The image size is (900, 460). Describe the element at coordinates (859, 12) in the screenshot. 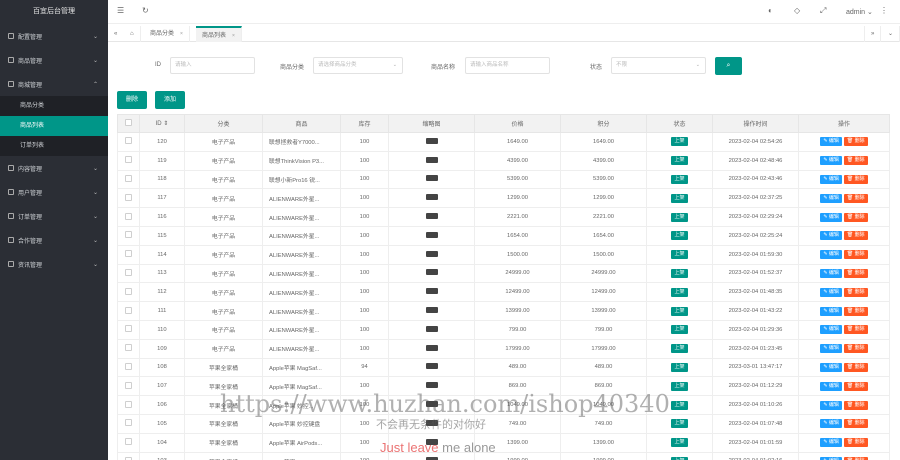

I see `user-menu: admin ⌄` at that location.